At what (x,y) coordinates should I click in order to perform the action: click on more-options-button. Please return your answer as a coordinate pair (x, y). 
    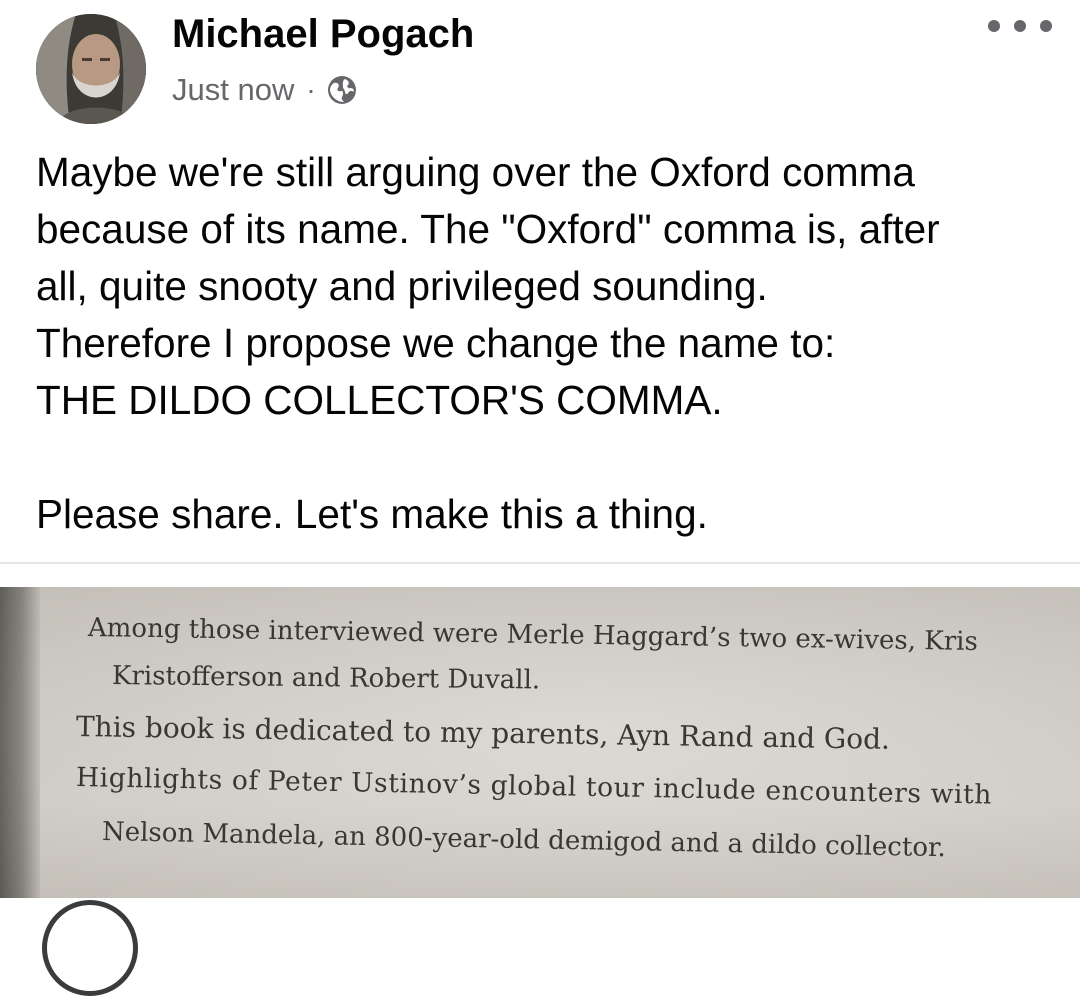
    Looking at the image, I should click on (1020, 26).